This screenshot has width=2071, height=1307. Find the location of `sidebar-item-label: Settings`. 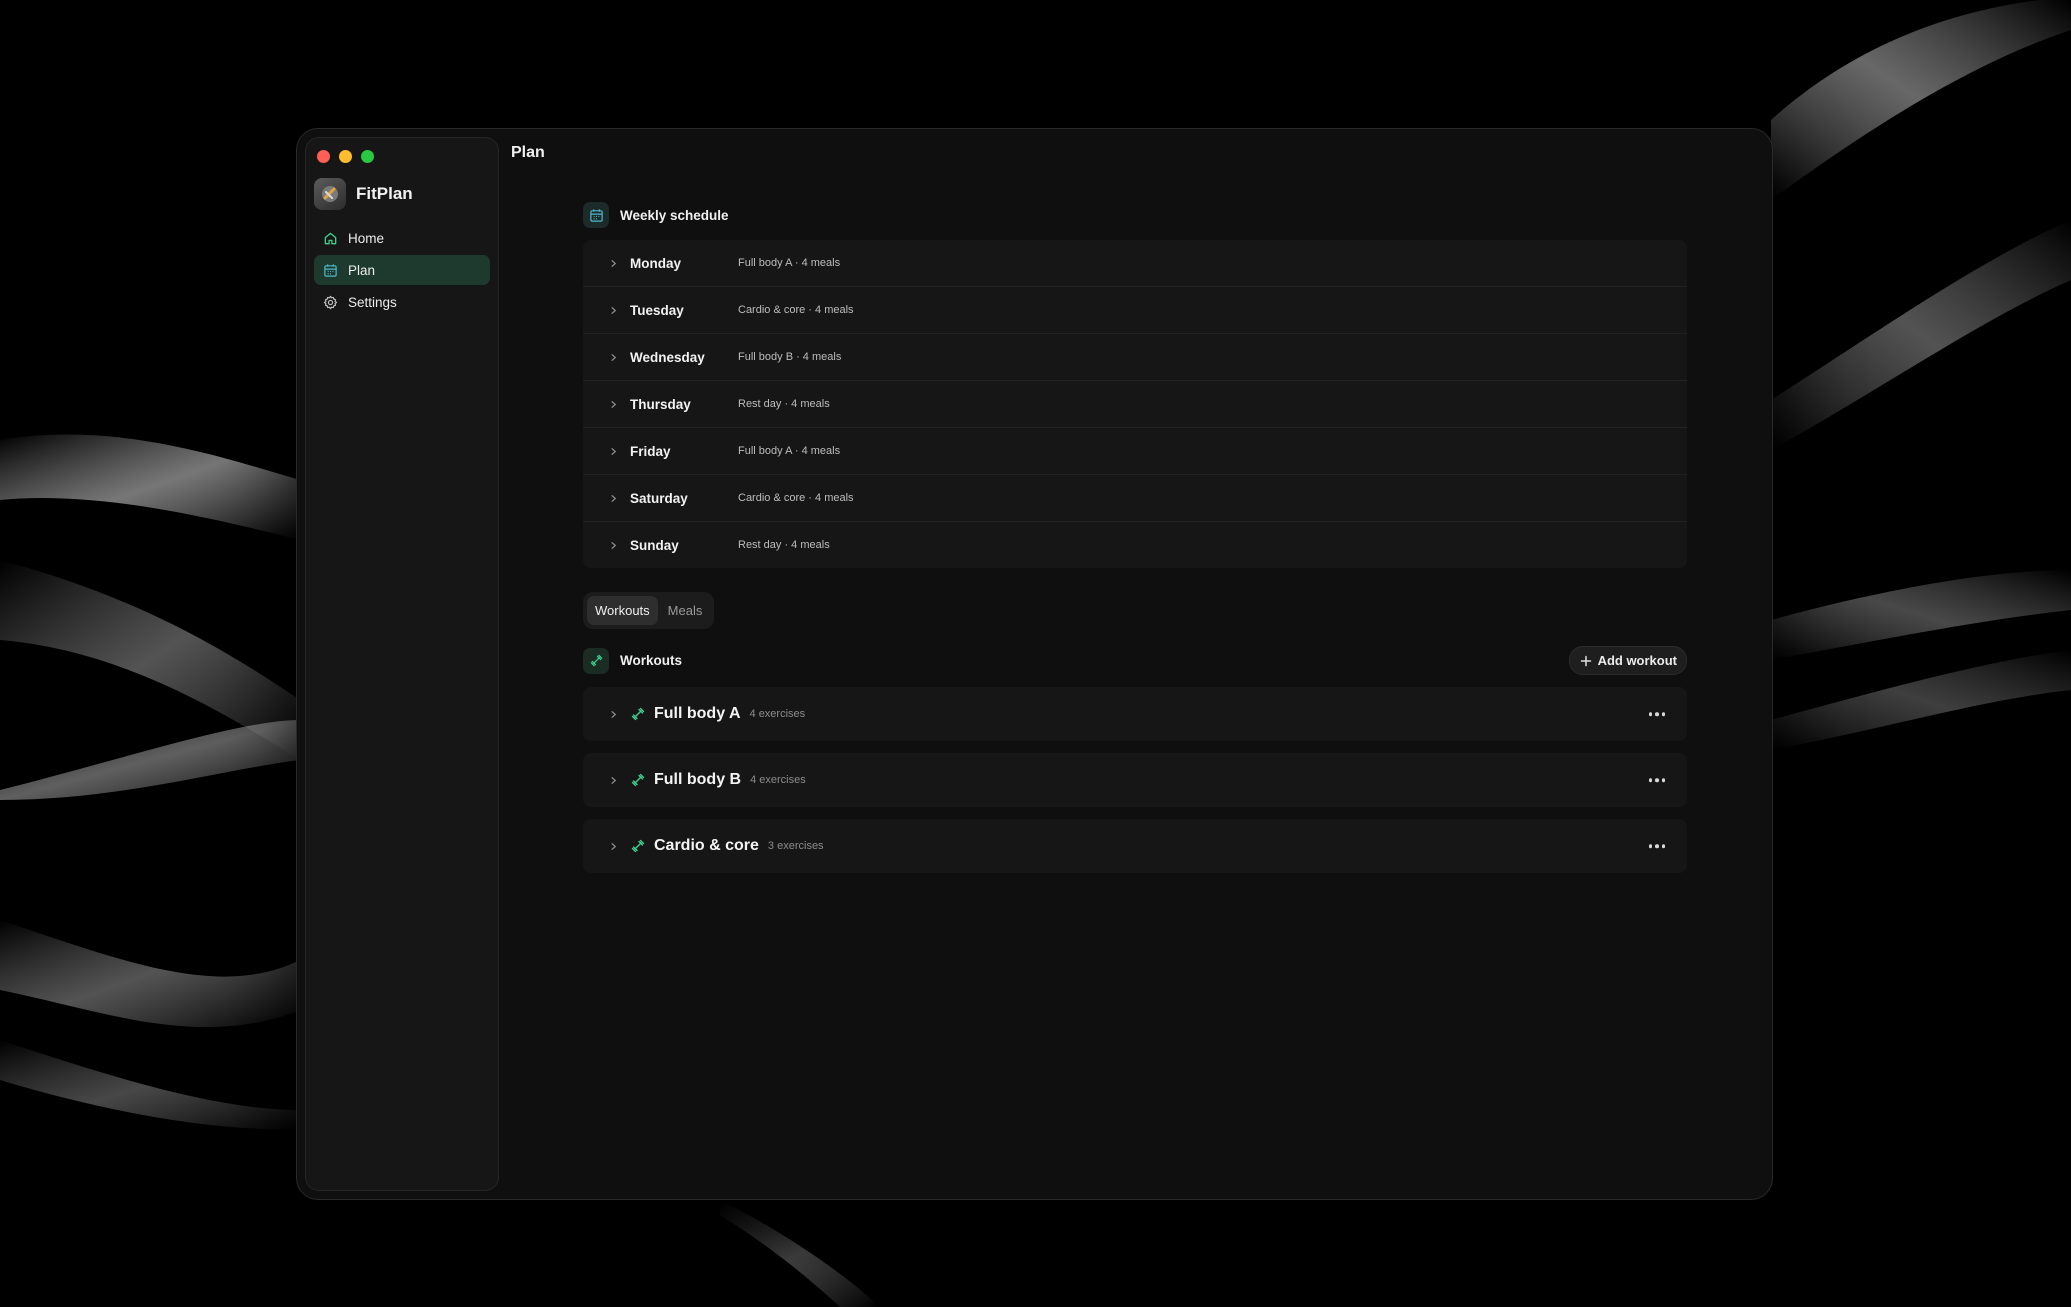

sidebar-item-label: Settings is located at coordinates (372, 302).